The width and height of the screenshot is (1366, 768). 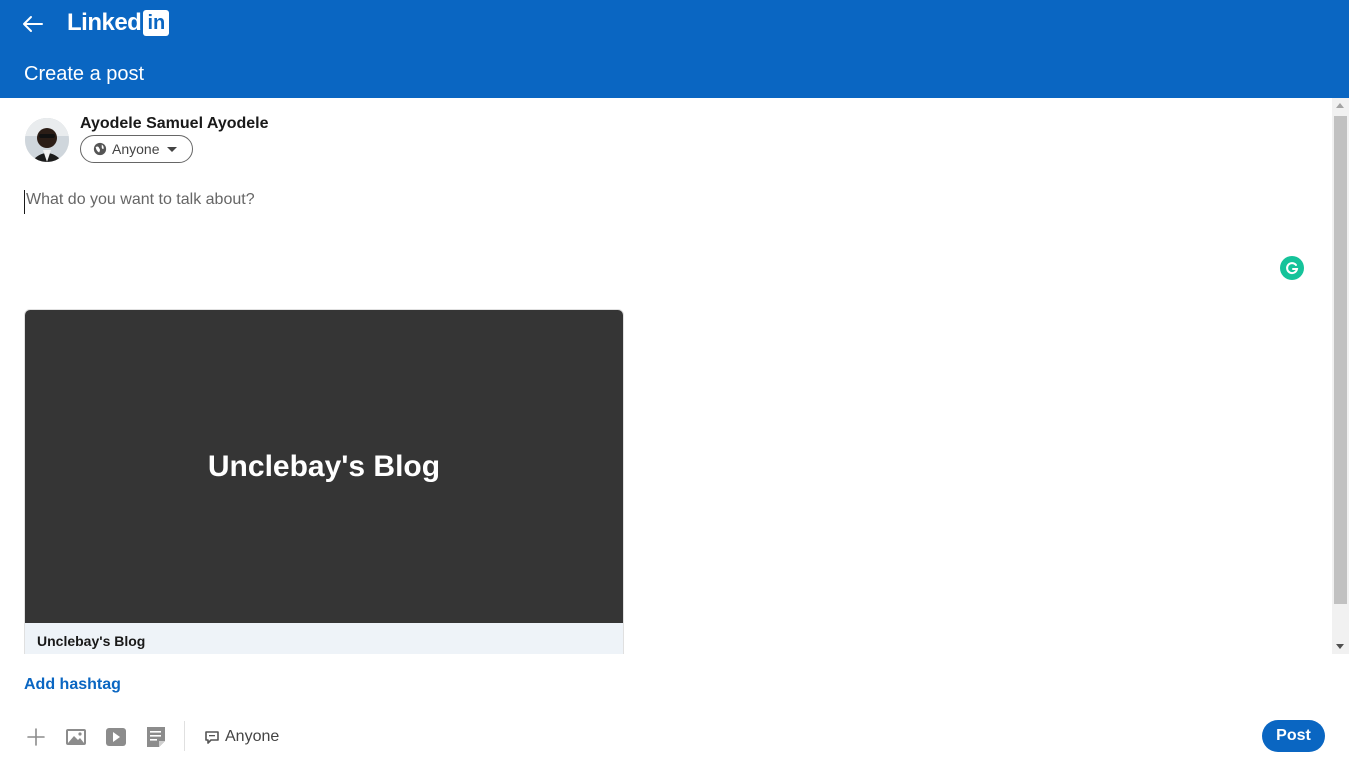 I want to click on add-hashtag-link: Add hashtag, so click(x=72, y=685).